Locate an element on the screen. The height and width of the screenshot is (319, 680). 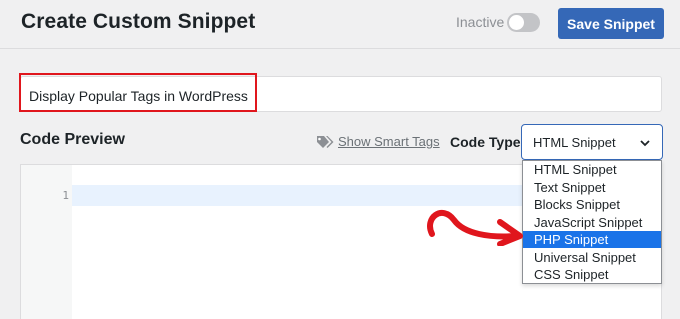
code-type-select: HTML Snippet is located at coordinates (592, 142).